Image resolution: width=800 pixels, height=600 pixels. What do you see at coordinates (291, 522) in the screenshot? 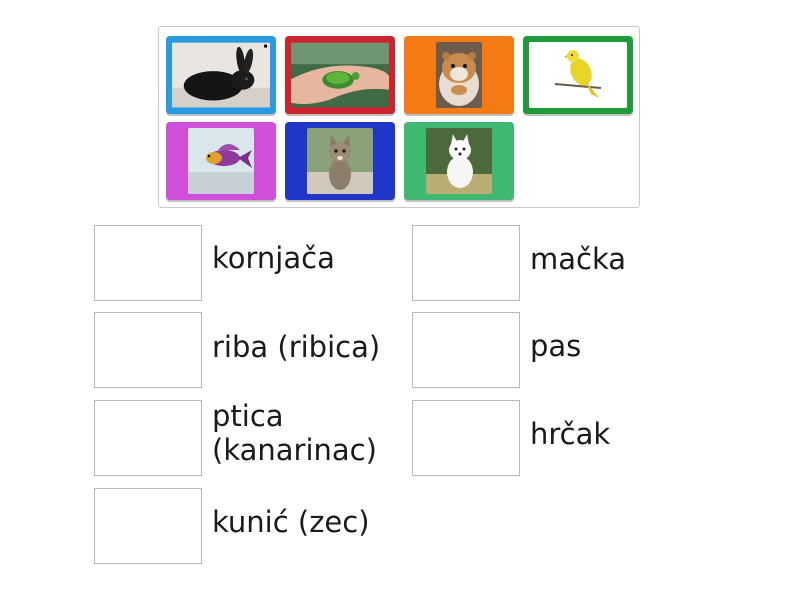
I see `target-label-kunic: kunić (zec)` at bounding box center [291, 522].